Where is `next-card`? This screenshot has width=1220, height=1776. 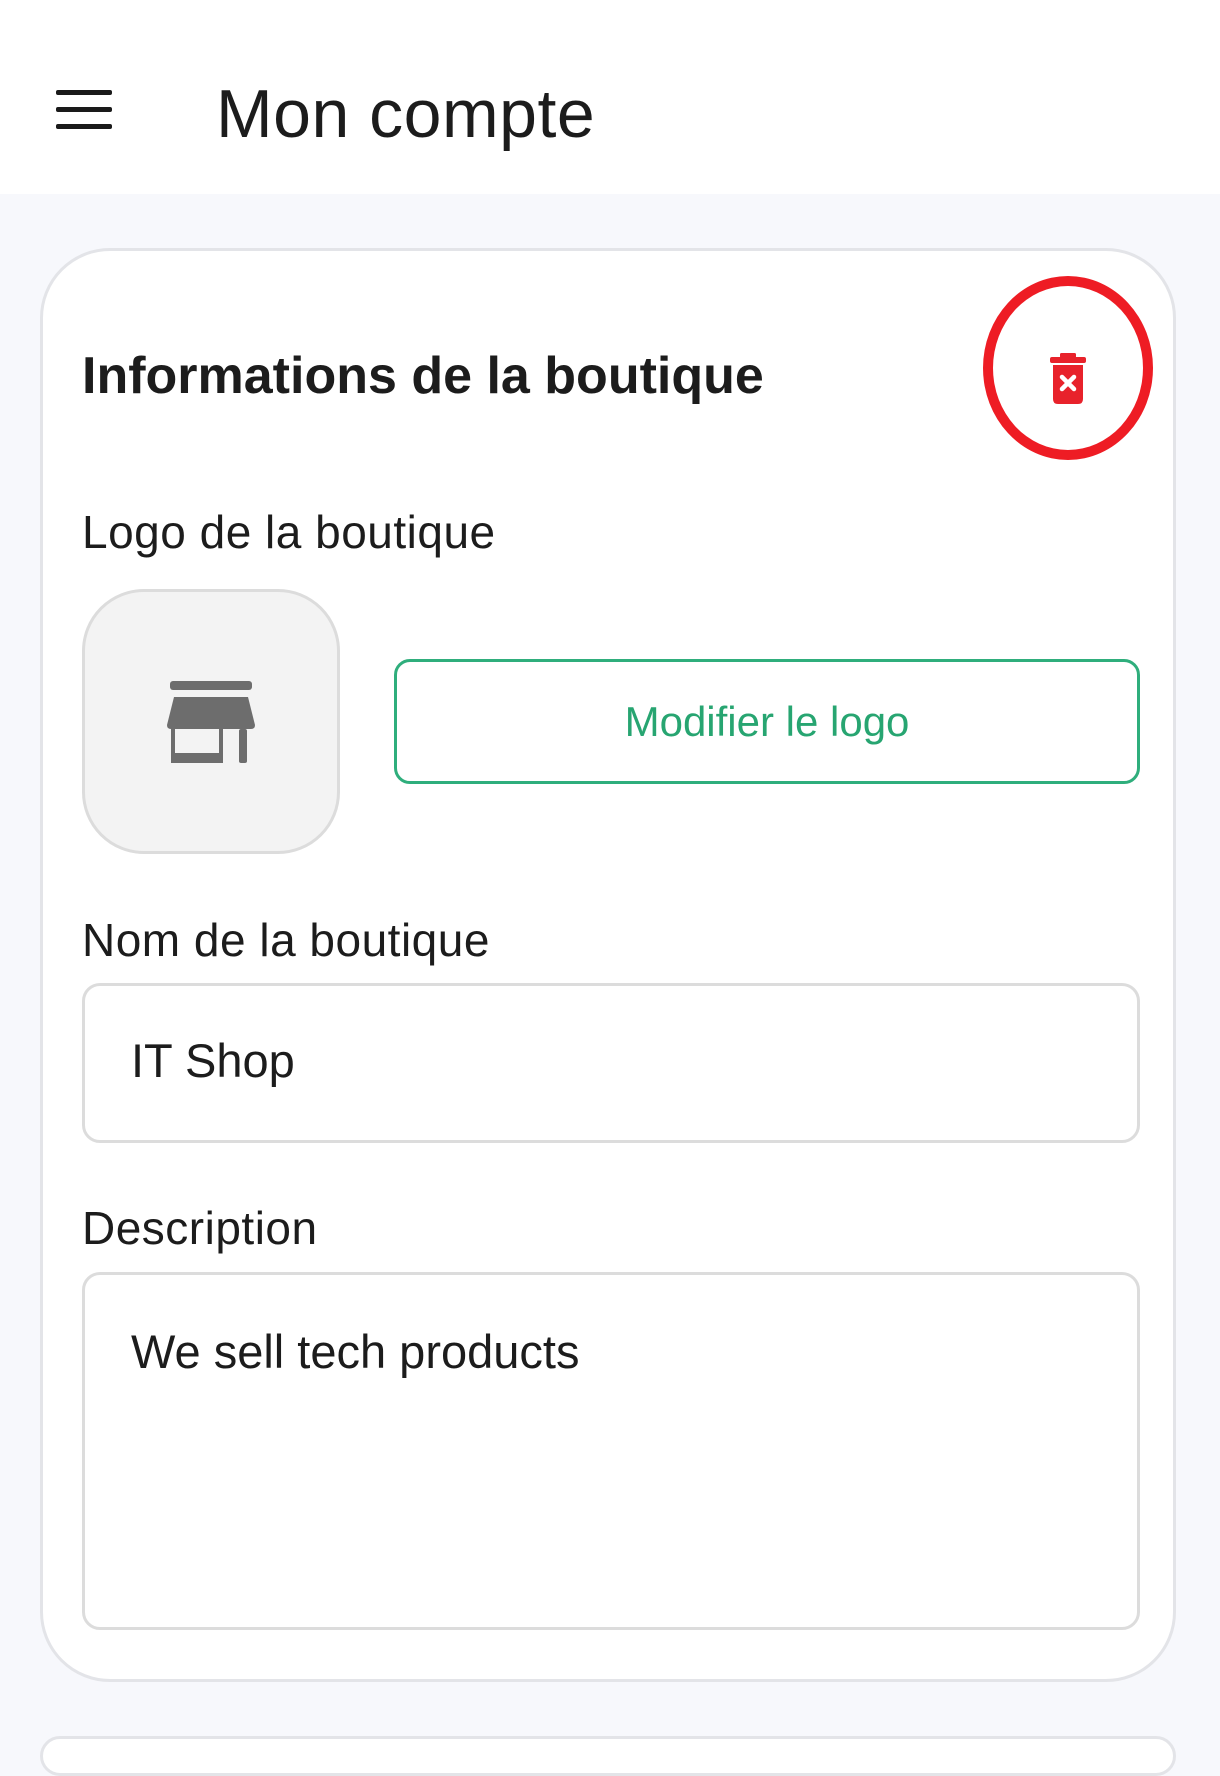
next-card is located at coordinates (608, 1756).